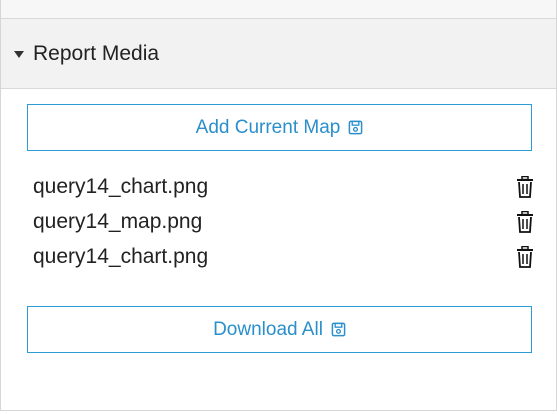 This screenshot has height=414, width=557. What do you see at coordinates (278, 9) in the screenshot?
I see `previous-section-bottom` at bounding box center [278, 9].